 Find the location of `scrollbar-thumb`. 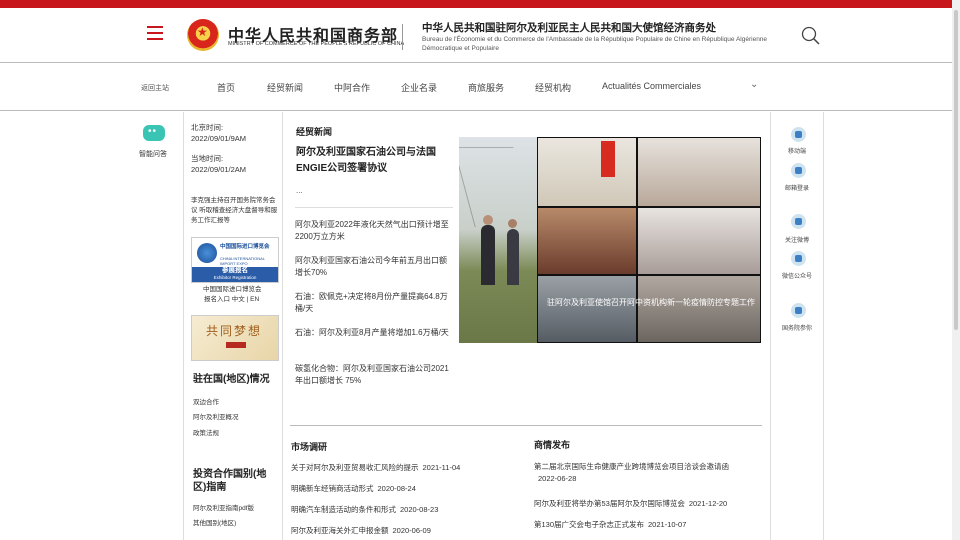

scrollbar-thumb is located at coordinates (956, 170).